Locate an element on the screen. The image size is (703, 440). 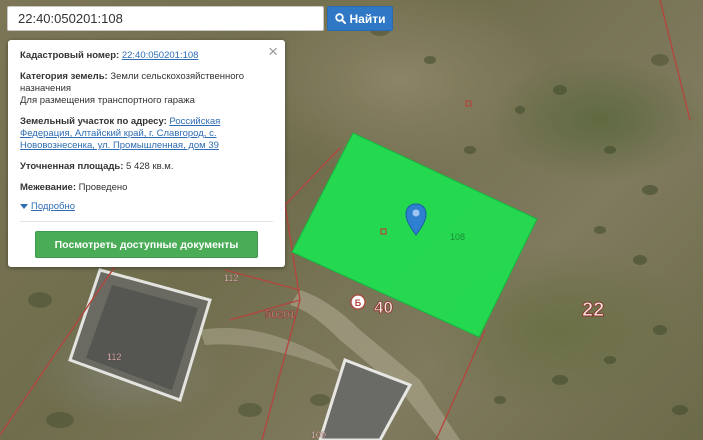
svg-text: Б is located at coordinates (358, 303).